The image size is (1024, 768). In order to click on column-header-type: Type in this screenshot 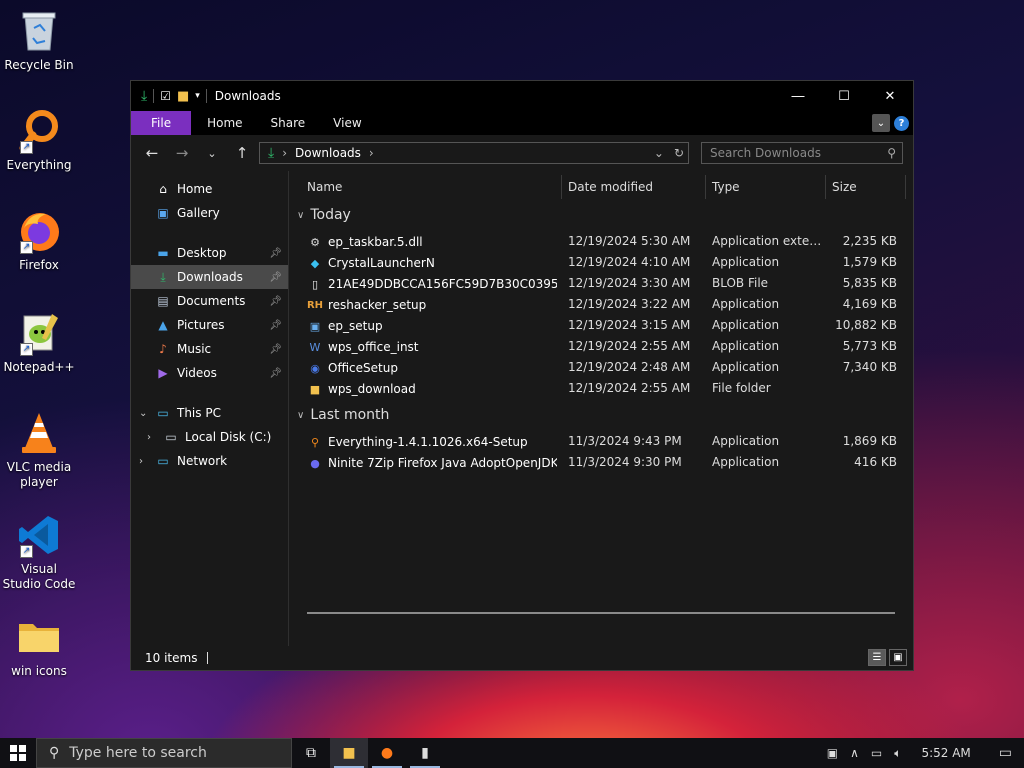, I will do `click(726, 187)`.